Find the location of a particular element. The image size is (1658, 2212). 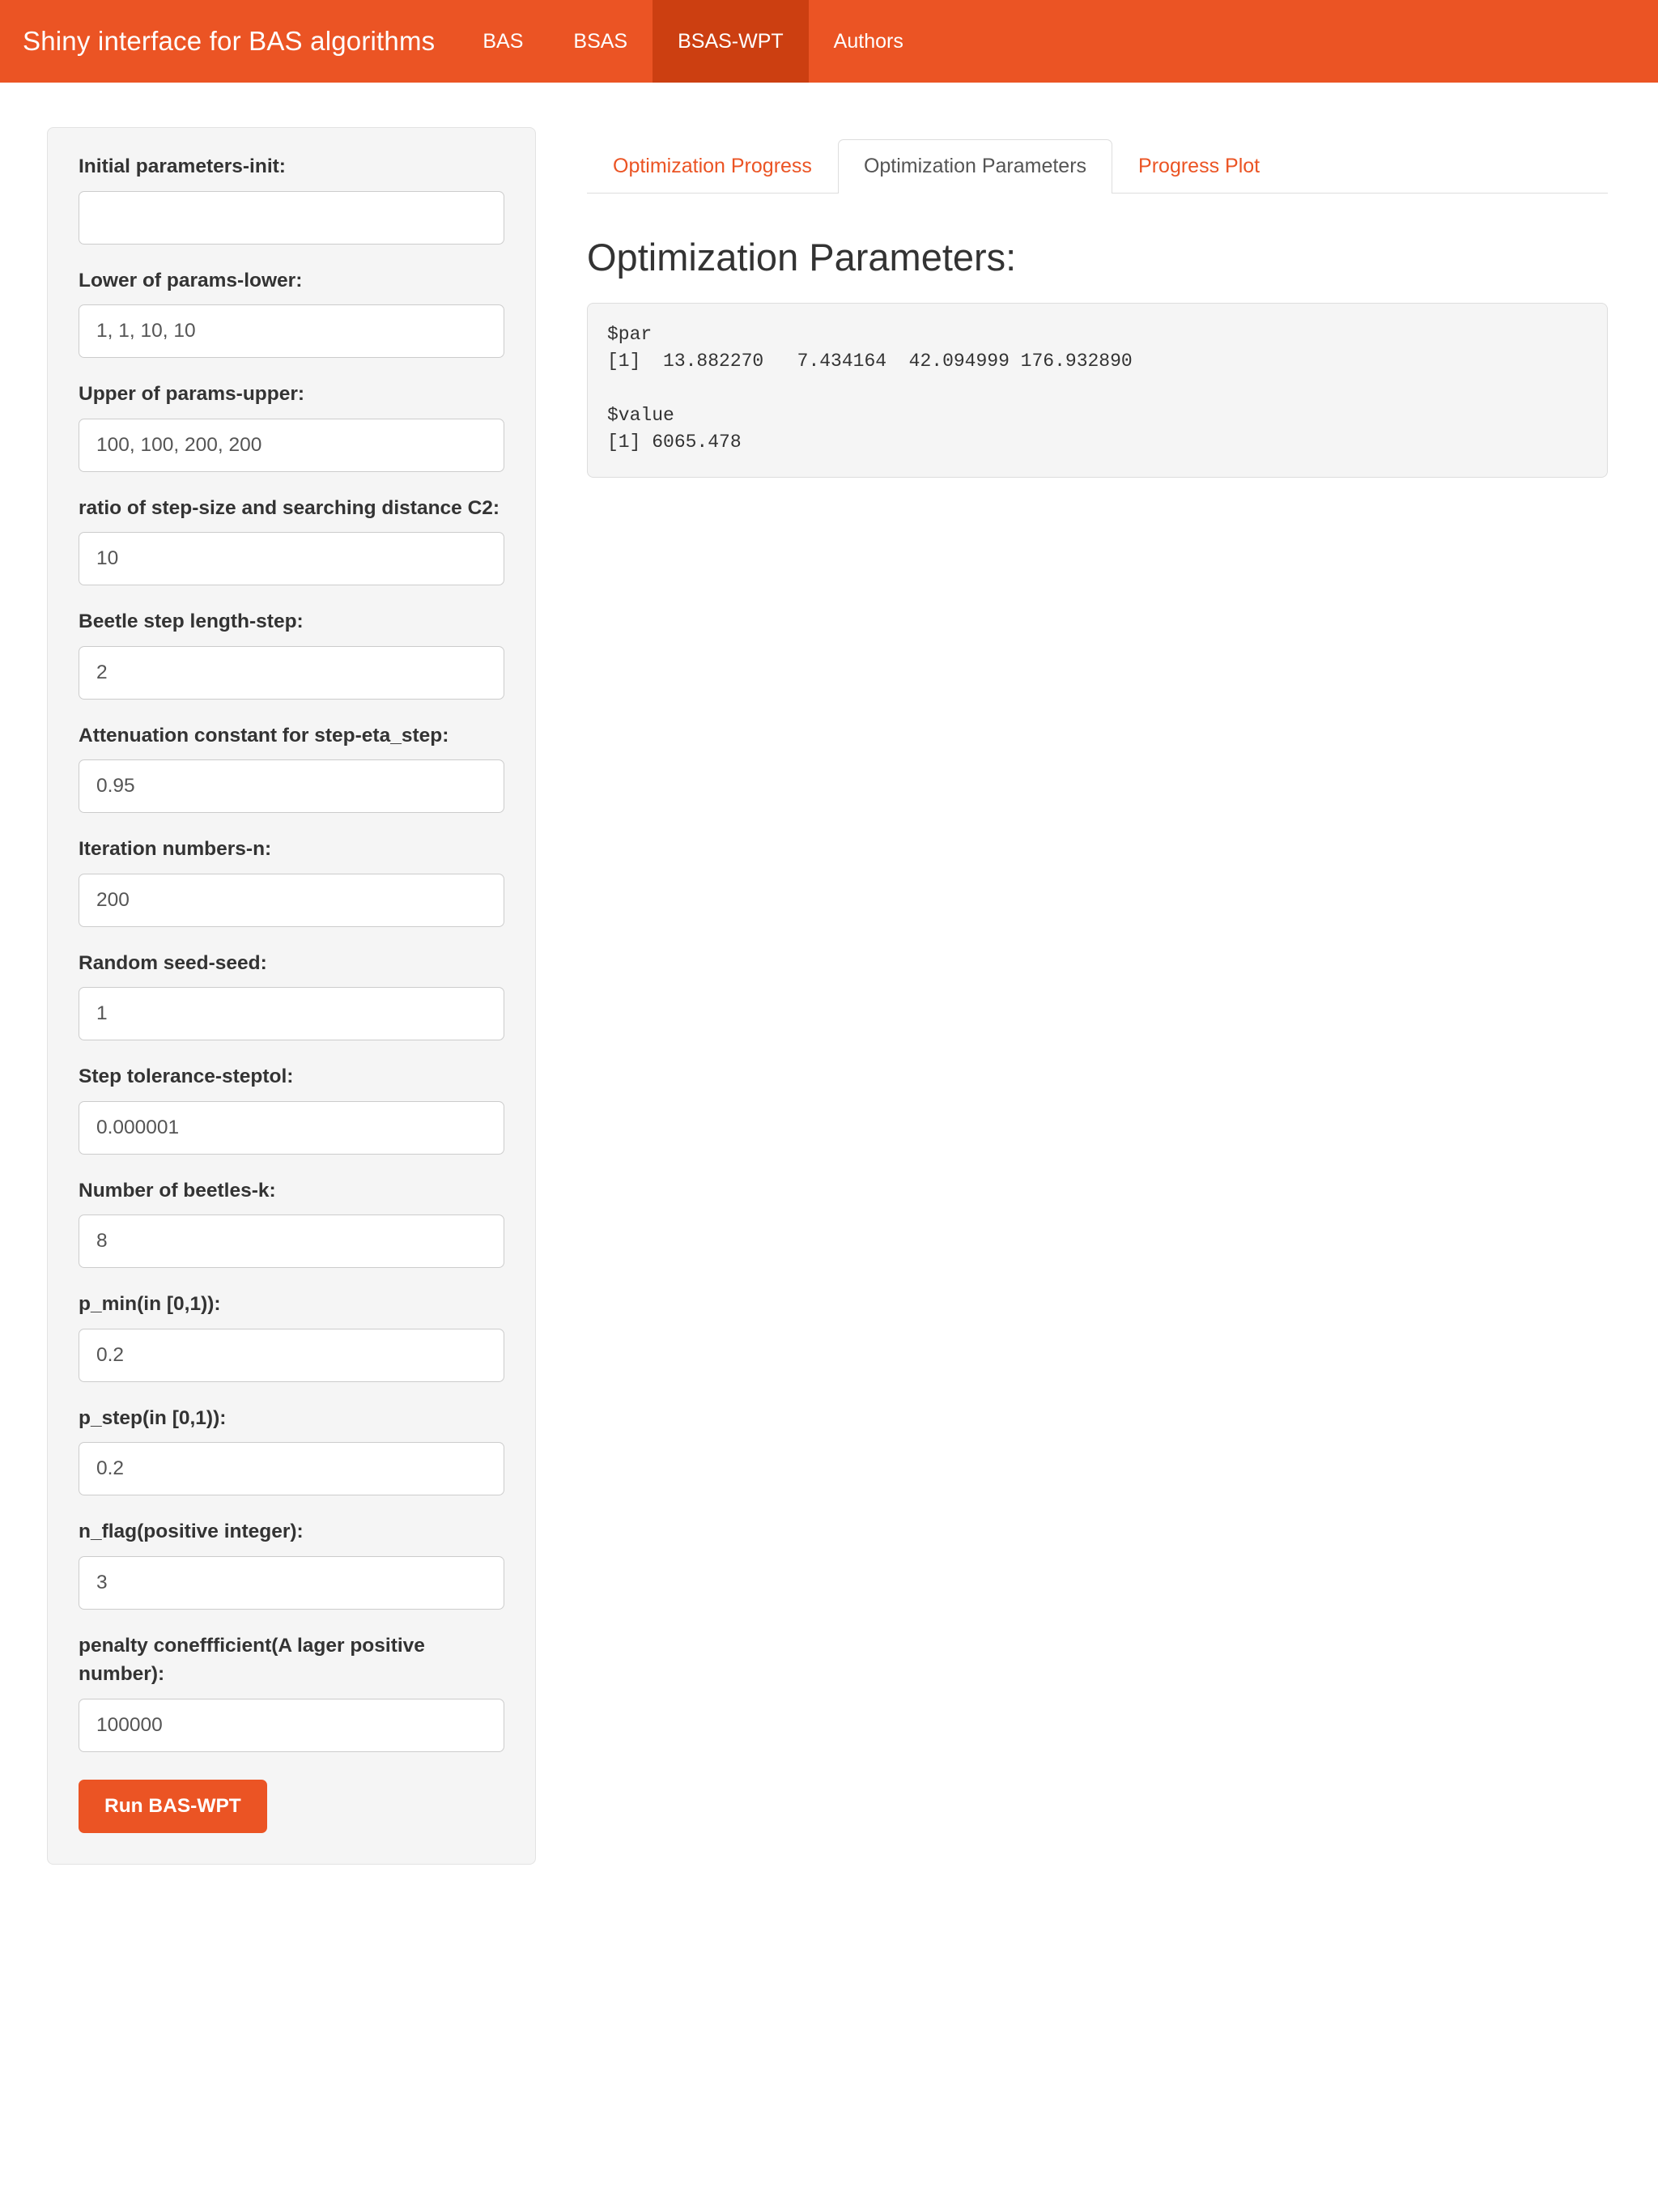

field-group-p-step: p_step(in [0,1)): is located at coordinates (291, 1450).